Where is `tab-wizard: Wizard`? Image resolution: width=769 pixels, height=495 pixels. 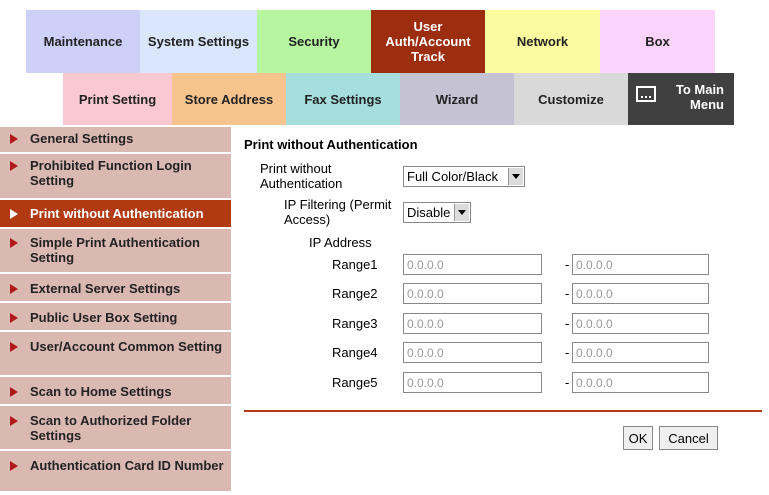
tab-wizard: Wizard is located at coordinates (457, 99).